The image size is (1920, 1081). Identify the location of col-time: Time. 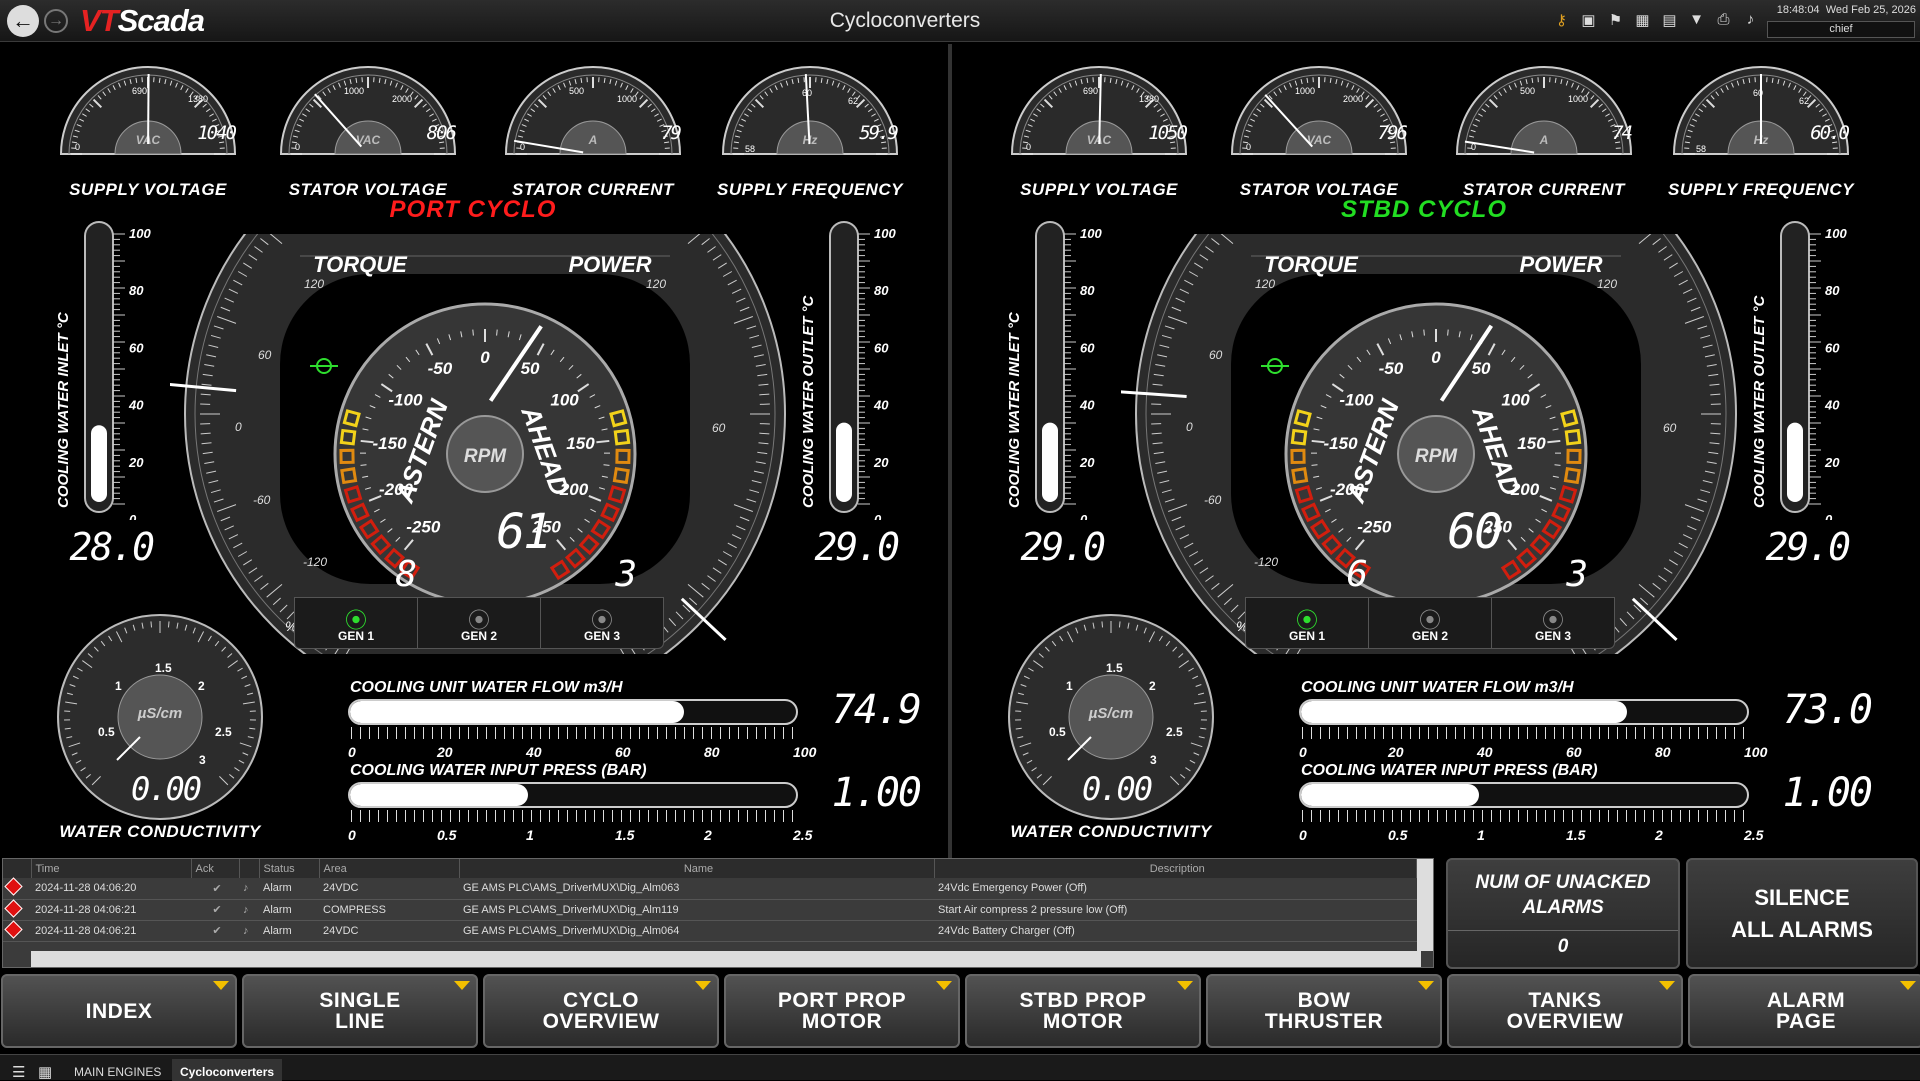
(111, 868).